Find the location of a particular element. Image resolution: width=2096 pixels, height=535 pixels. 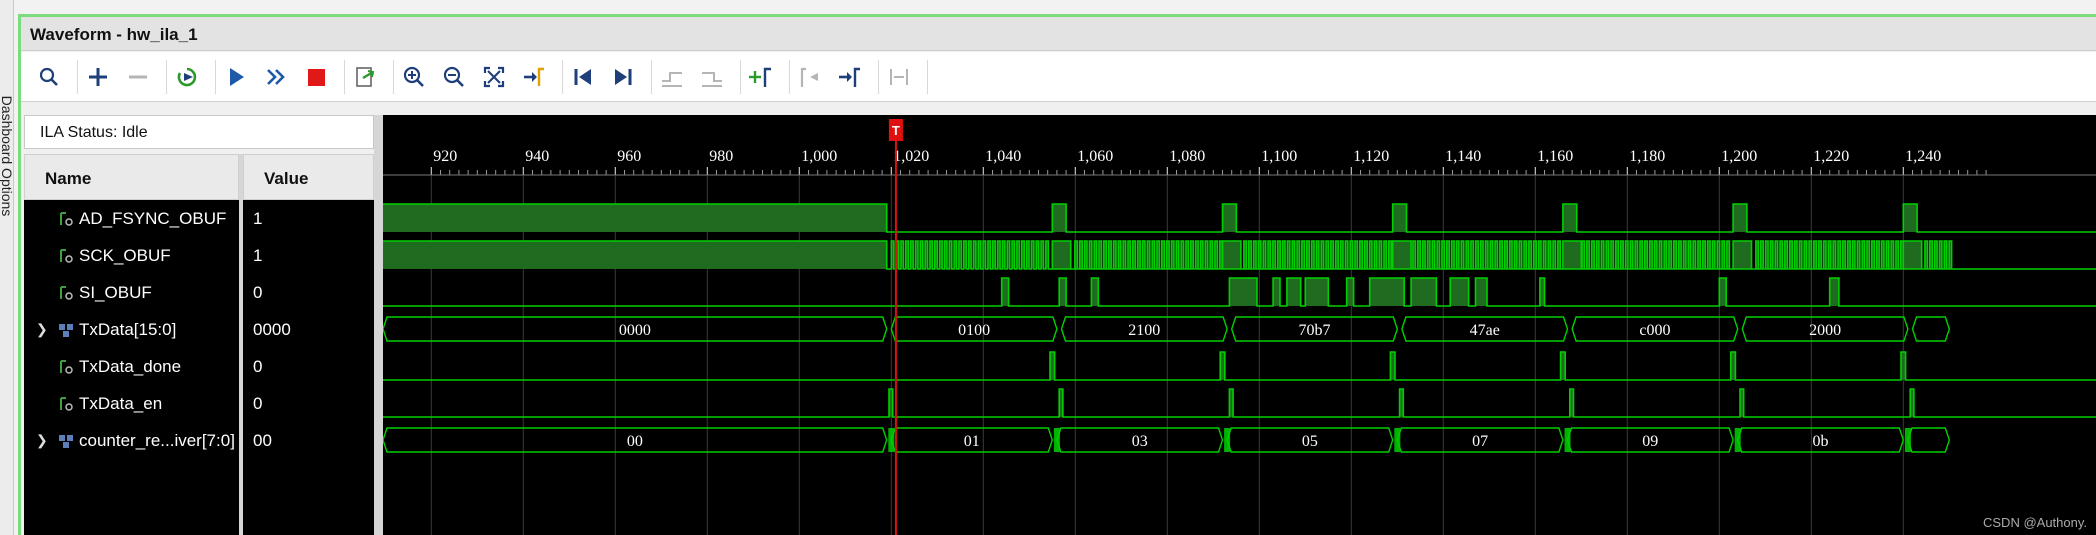

signal-name: SCK_OBUF is located at coordinates (125, 255).